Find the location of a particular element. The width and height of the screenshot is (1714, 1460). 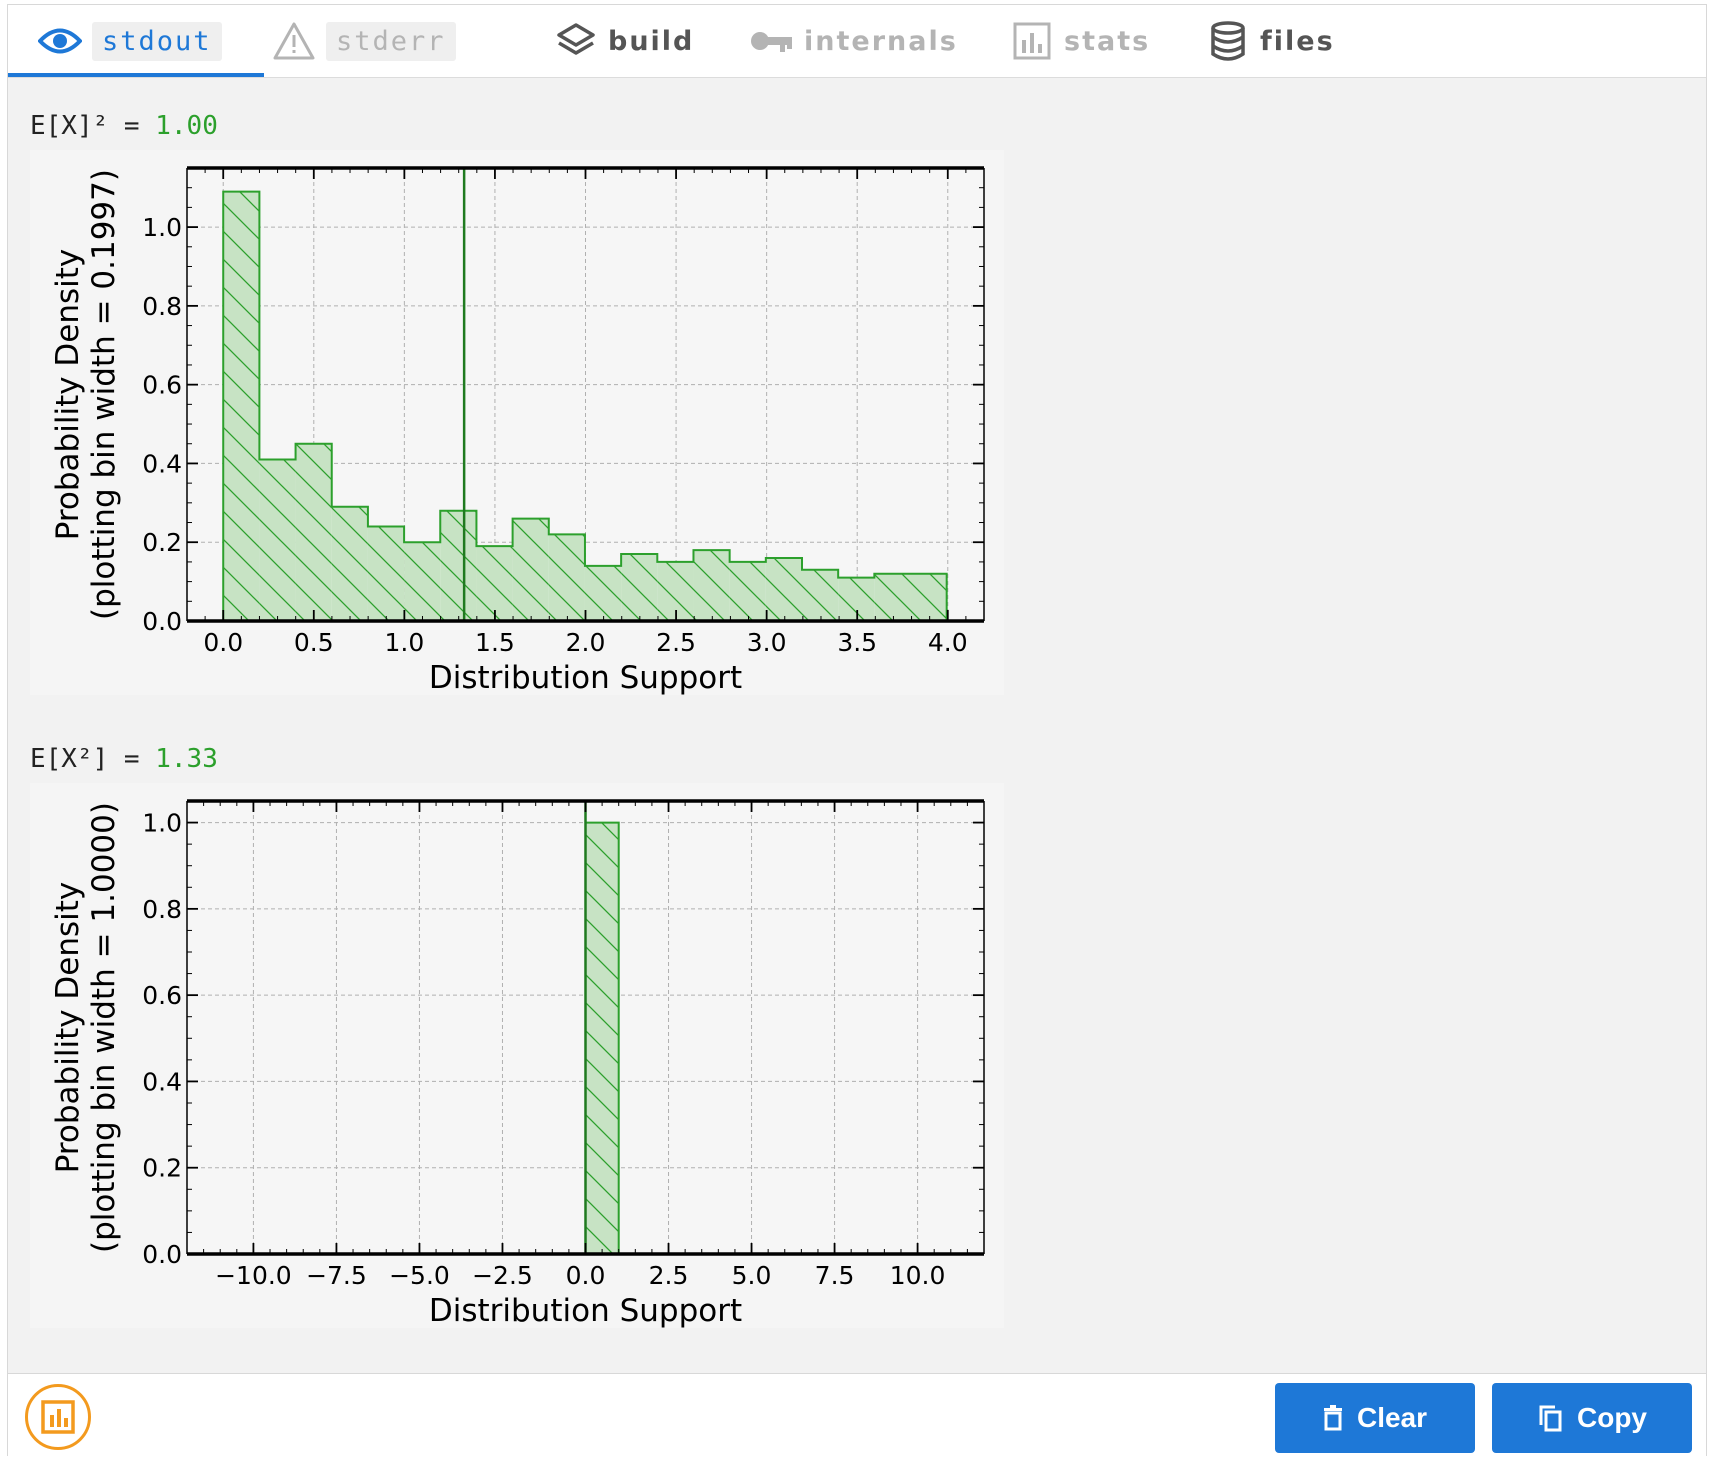

tab-stderr: stderr is located at coordinates (364, 41).